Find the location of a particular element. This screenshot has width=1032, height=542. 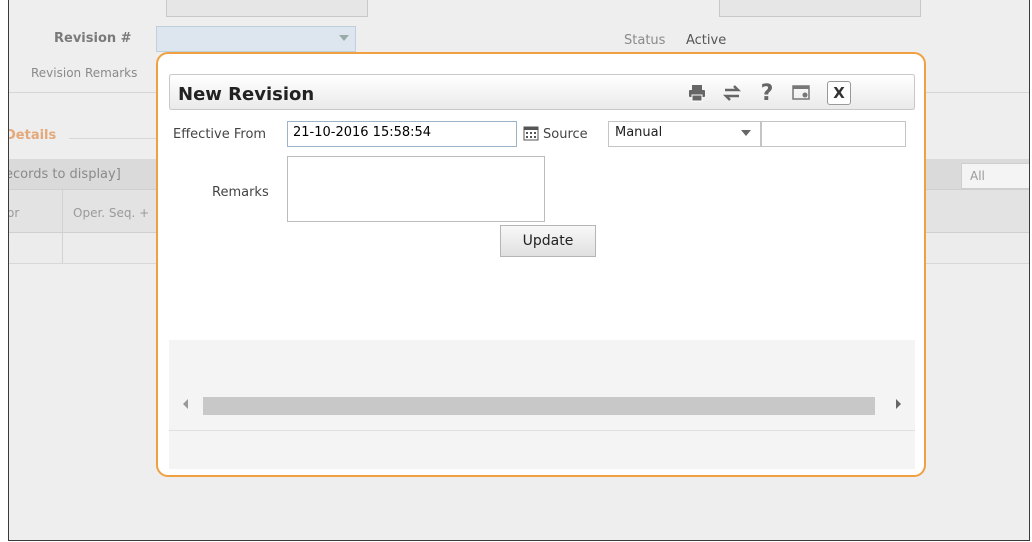

window-settings-icon is located at coordinates (802, 93).